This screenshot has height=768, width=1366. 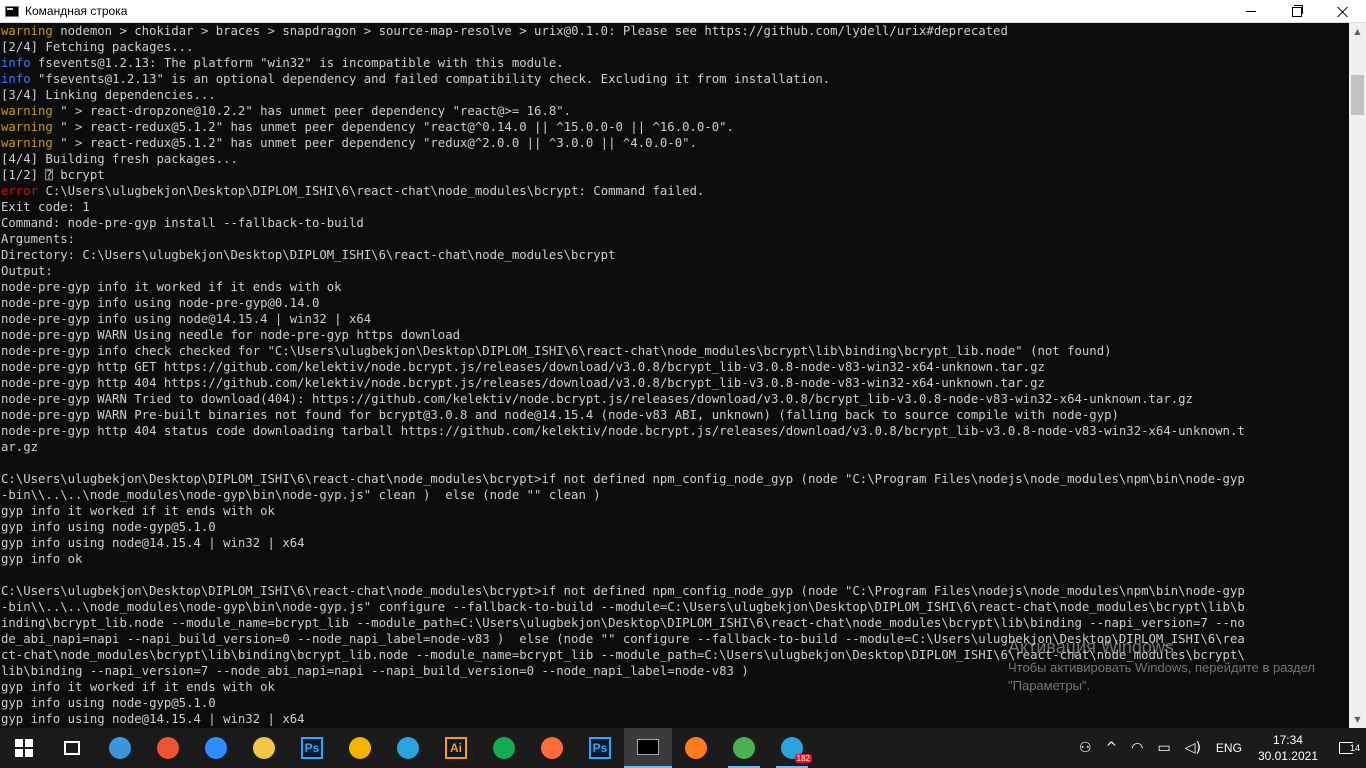 I want to click on taskbar-mongodb-compass-button, so click(x=504, y=748).